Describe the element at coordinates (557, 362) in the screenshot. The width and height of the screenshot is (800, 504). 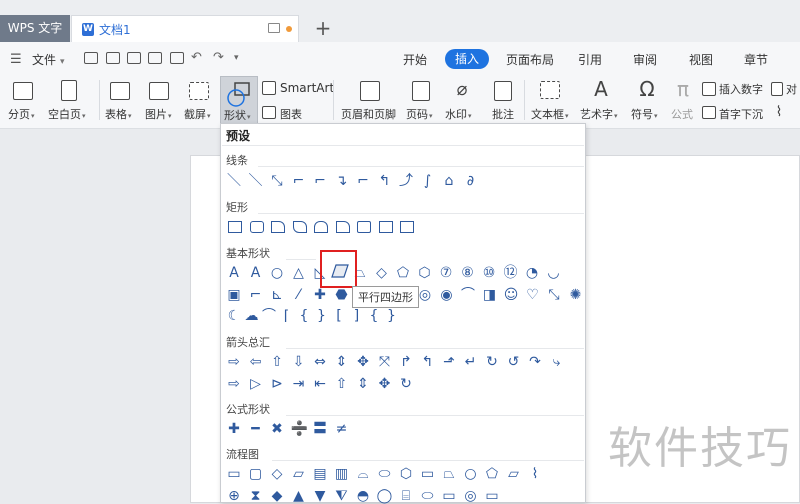
I see `arrows_row1-shape-icon: ⤷` at that location.